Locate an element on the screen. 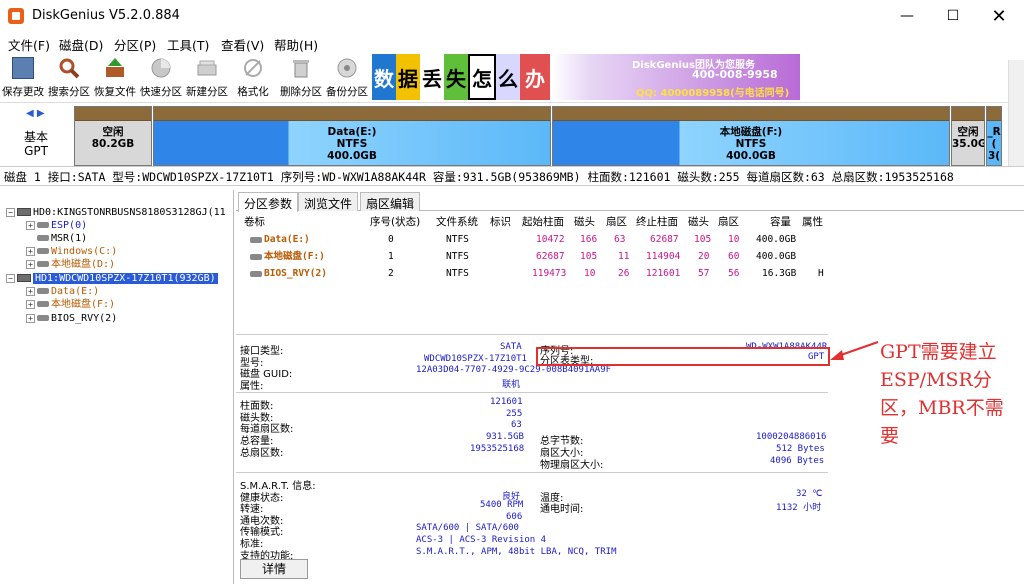 This screenshot has height=584, width=1024. app-logo-icon is located at coordinates (16, 16).